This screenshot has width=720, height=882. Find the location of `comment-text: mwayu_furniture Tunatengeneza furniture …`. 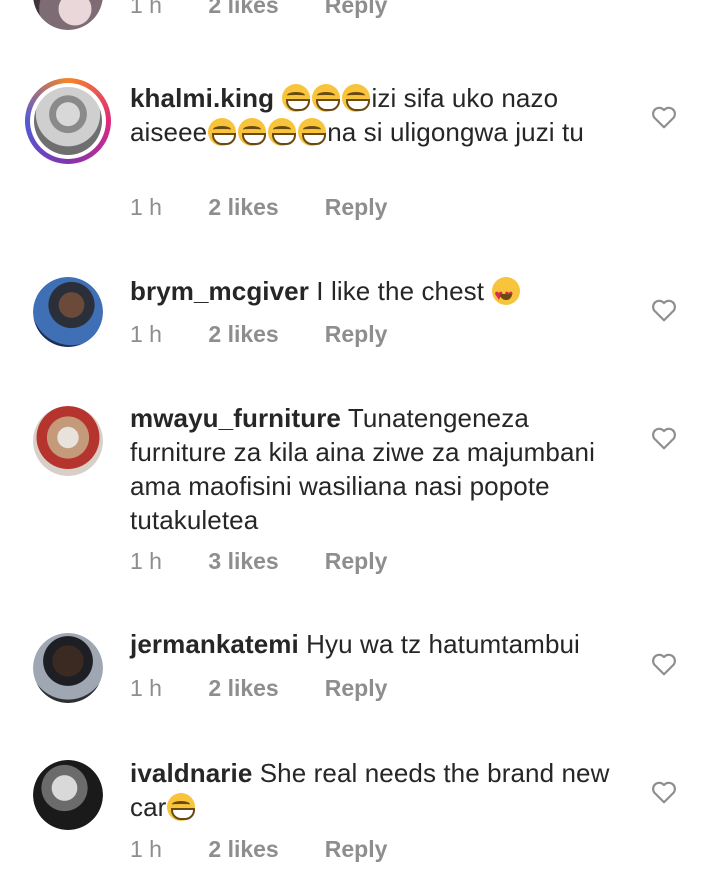

comment-text: mwayu_furniture Tunatengeneza furniture … is located at coordinates (370, 469).